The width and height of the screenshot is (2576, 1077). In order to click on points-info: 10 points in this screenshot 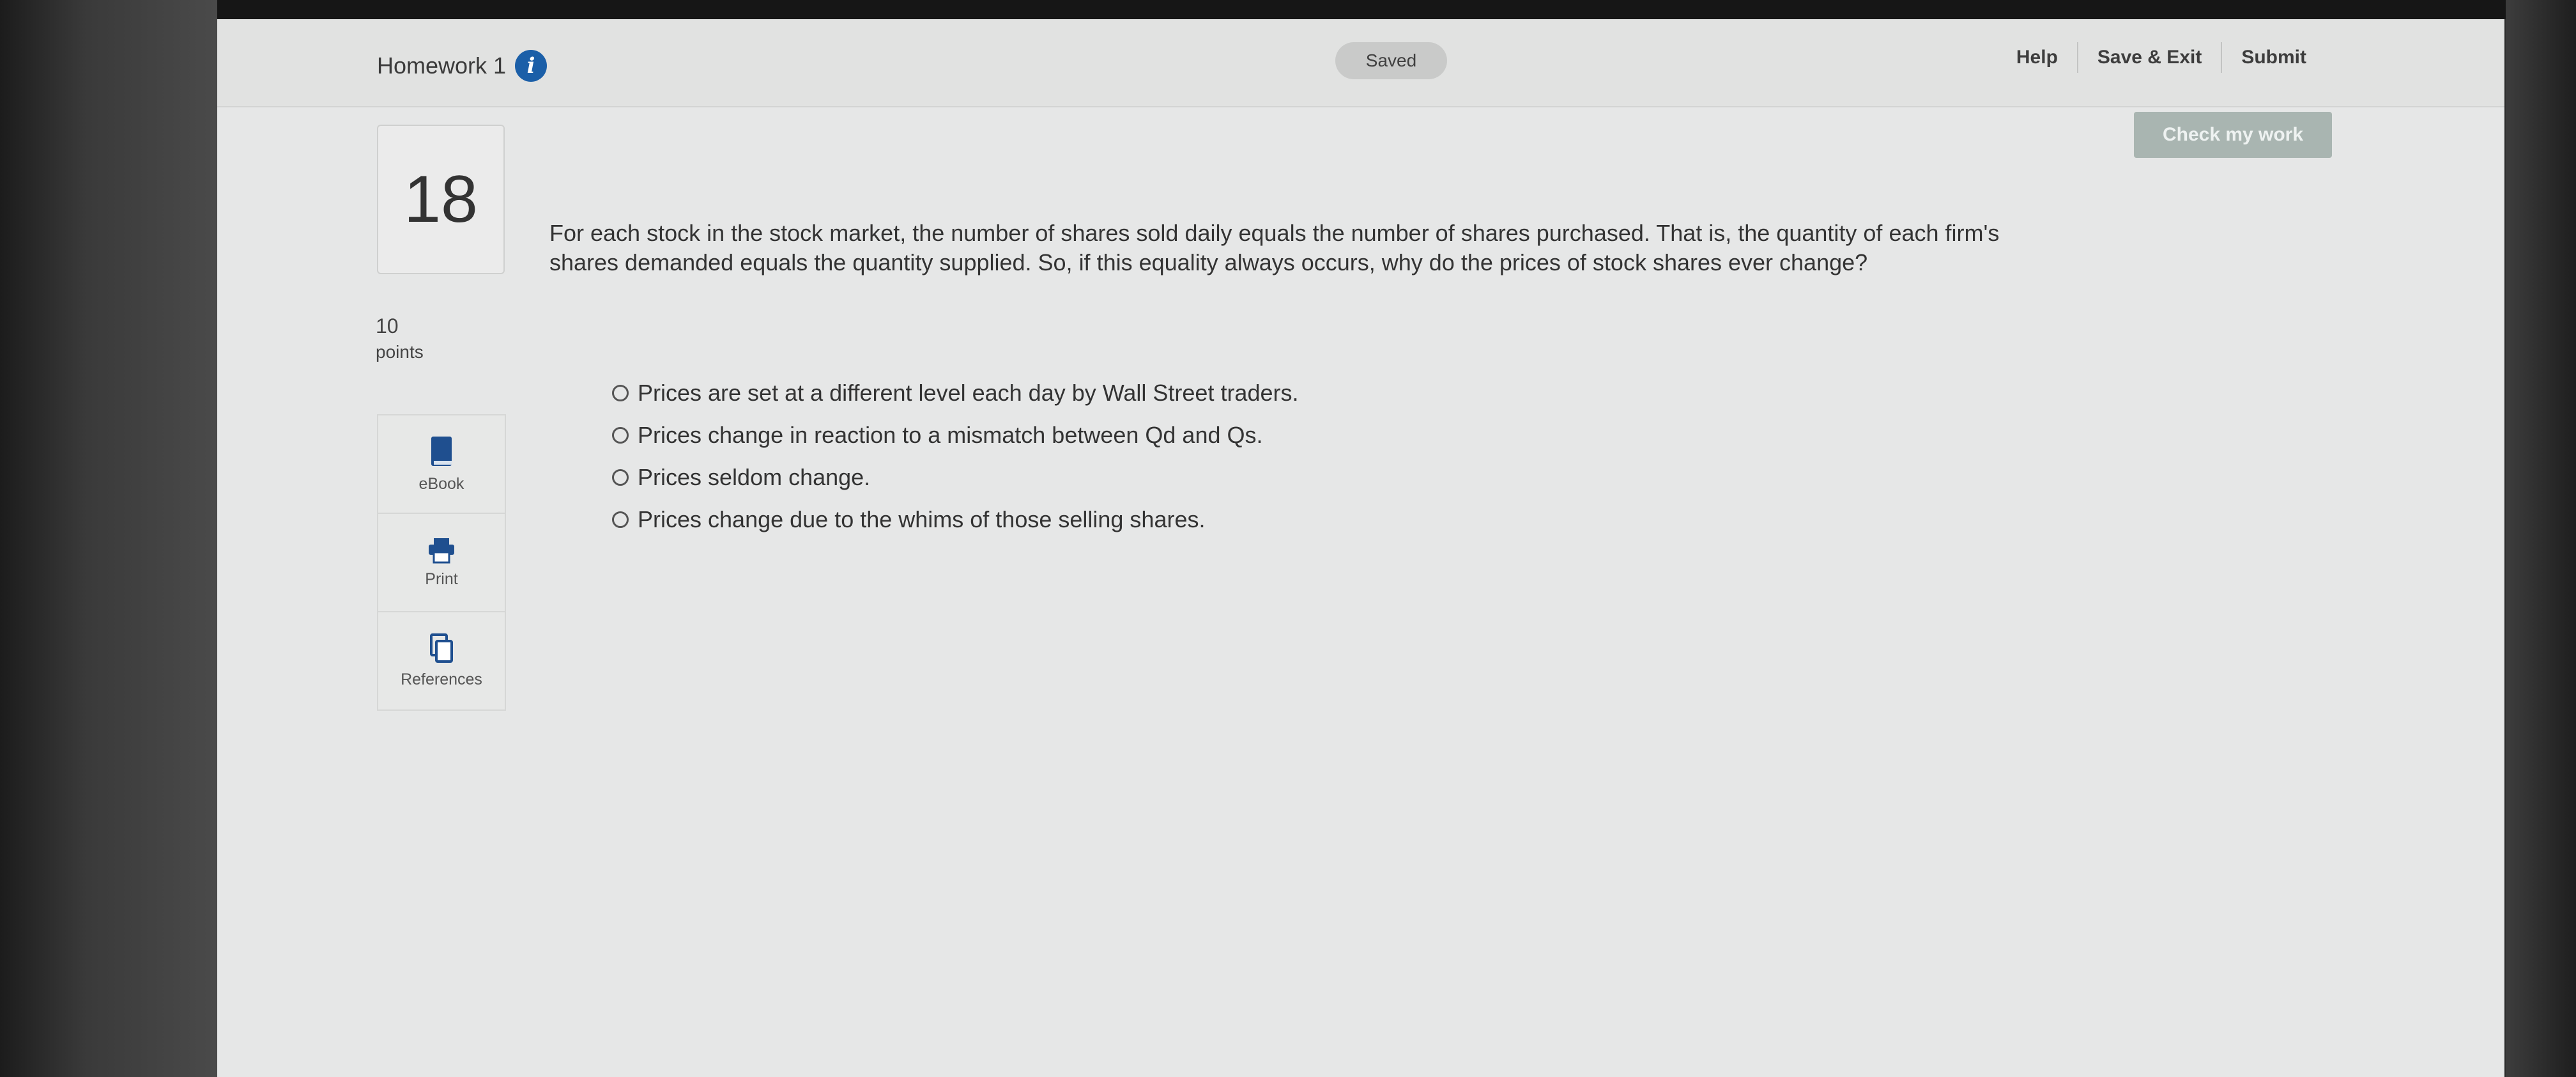, I will do `click(400, 338)`.